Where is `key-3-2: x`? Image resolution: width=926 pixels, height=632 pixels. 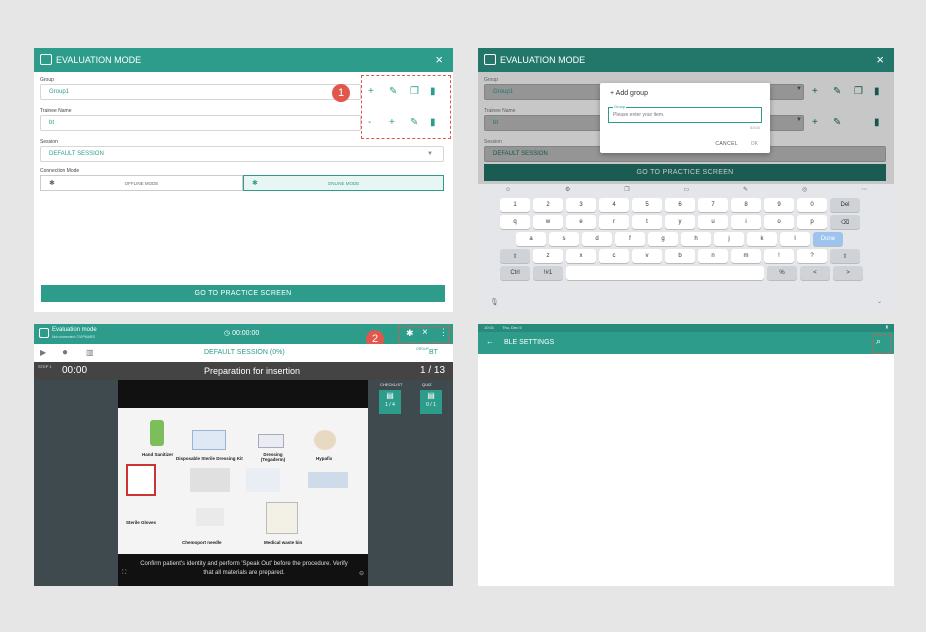 key-3-2: x is located at coordinates (581, 256).